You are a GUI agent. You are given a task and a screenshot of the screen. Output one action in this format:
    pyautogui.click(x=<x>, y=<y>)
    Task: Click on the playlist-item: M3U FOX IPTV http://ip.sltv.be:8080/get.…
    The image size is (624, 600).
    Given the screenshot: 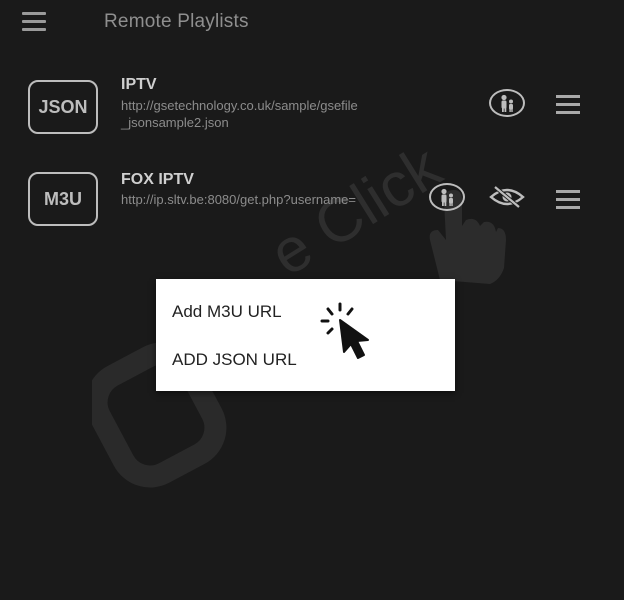 What is the action you would take?
    pyautogui.click(x=312, y=190)
    